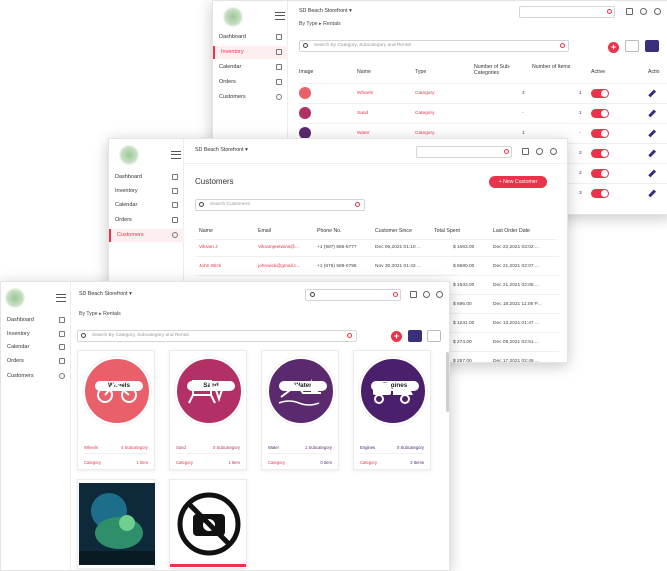 The height and width of the screenshot is (571, 667). Describe the element at coordinates (367, 447) in the screenshot. I see `category-name: Engines` at that location.